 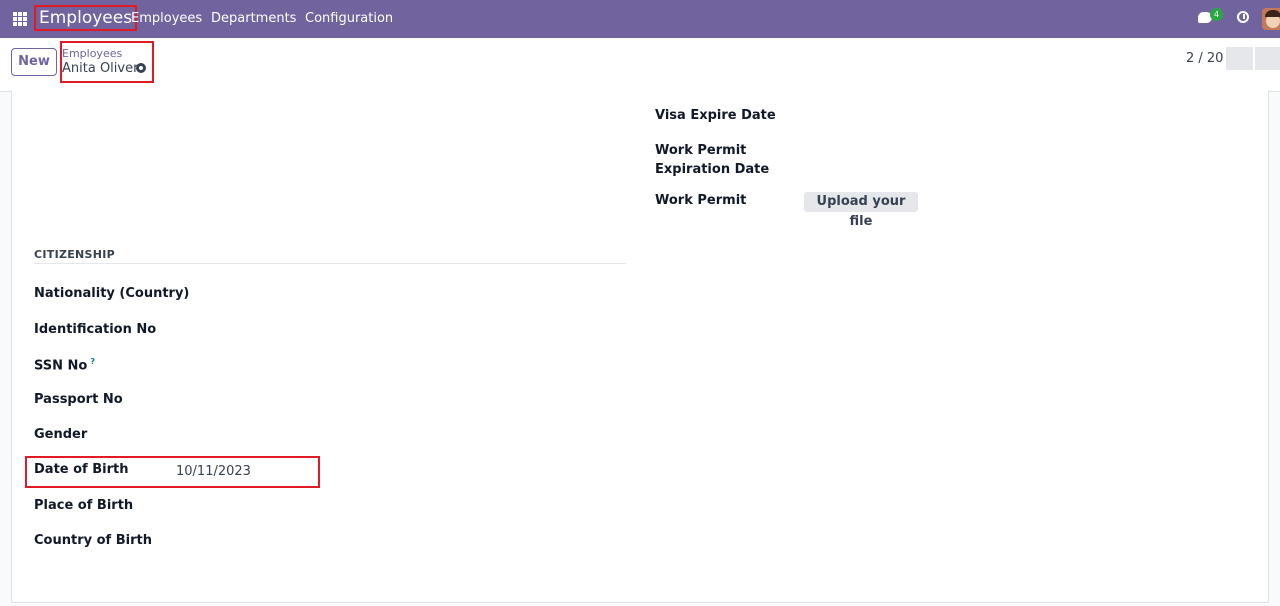 What do you see at coordinates (93, 540) in the screenshot?
I see `country-of-birth-label: Country of Birth` at bounding box center [93, 540].